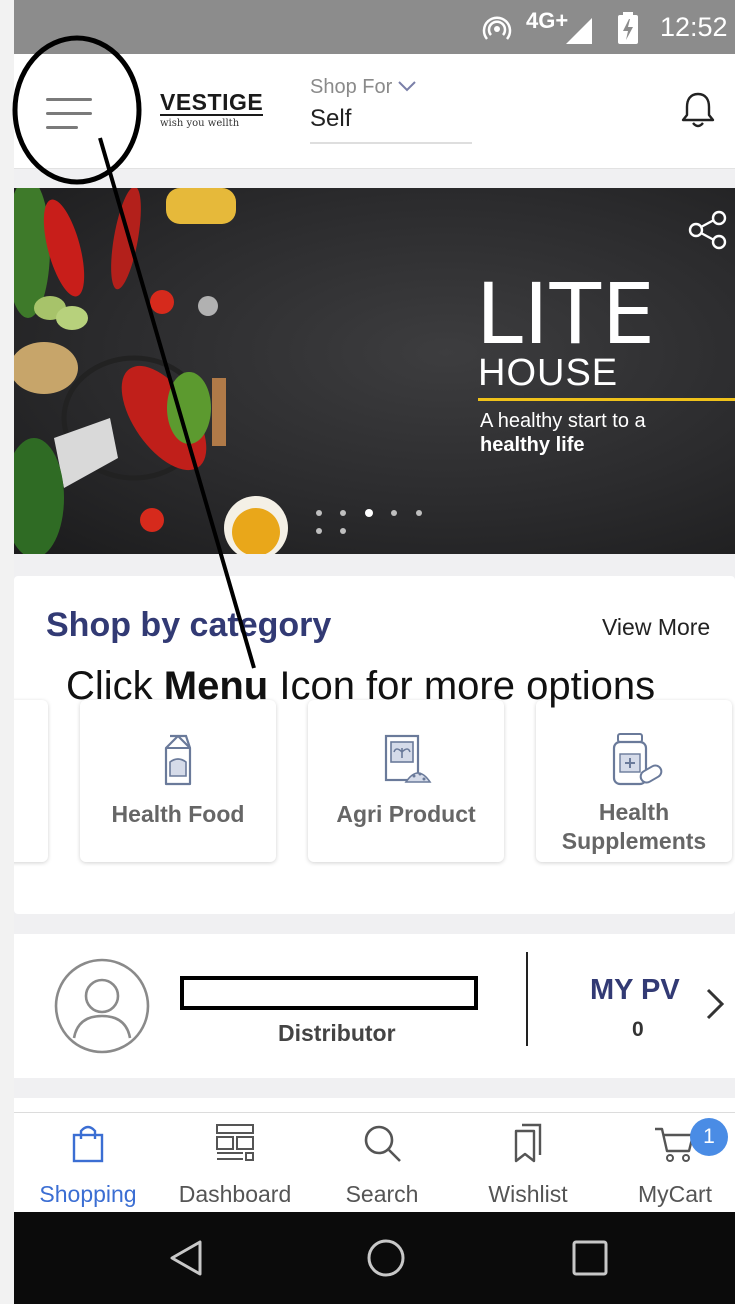 This screenshot has width=735, height=1304. Describe the element at coordinates (547, 20) in the screenshot. I see `network-type: 4G+` at that location.